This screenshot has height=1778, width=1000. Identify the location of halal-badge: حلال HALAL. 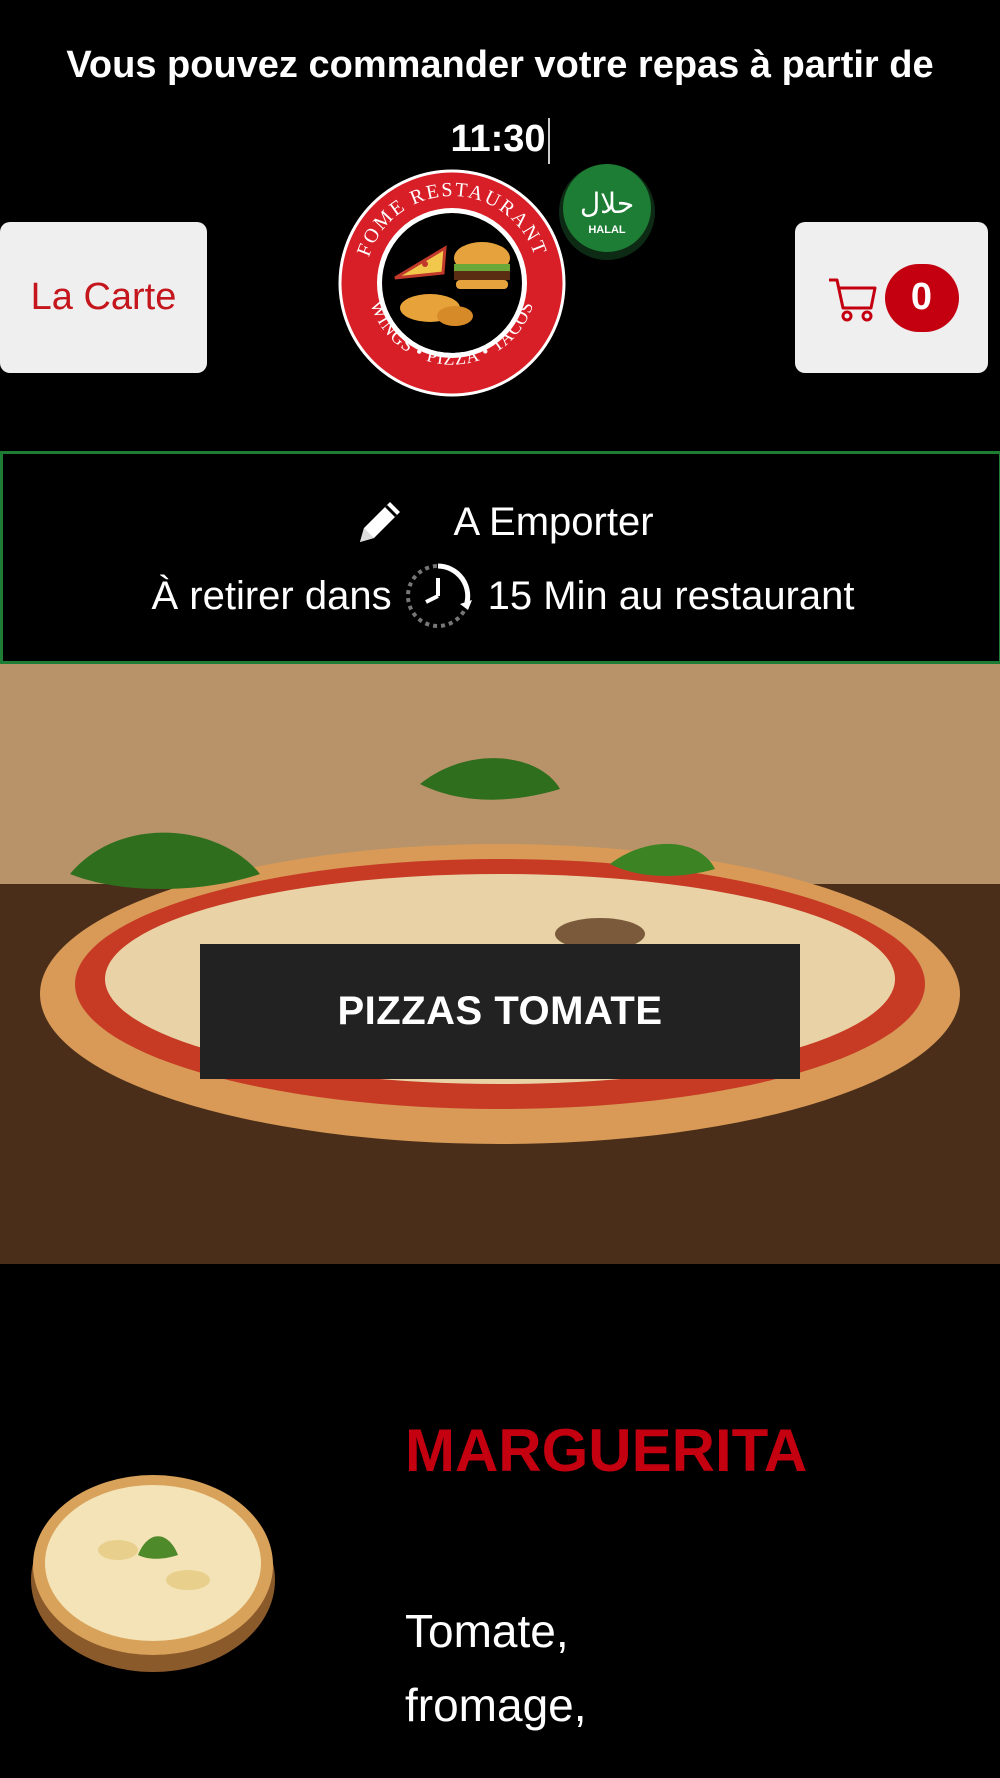
(607, 212).